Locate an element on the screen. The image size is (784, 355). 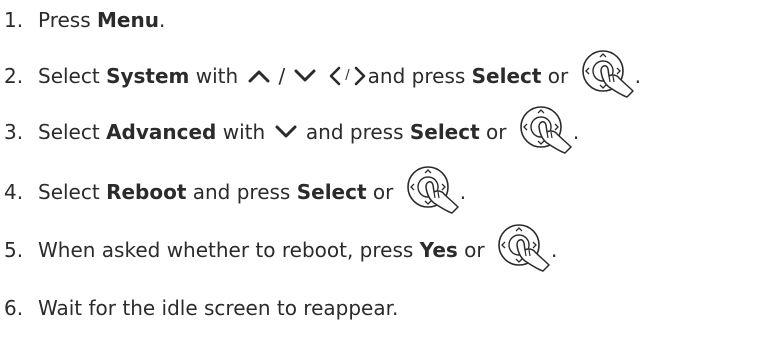
step-number: 5. is located at coordinates (14, 250).